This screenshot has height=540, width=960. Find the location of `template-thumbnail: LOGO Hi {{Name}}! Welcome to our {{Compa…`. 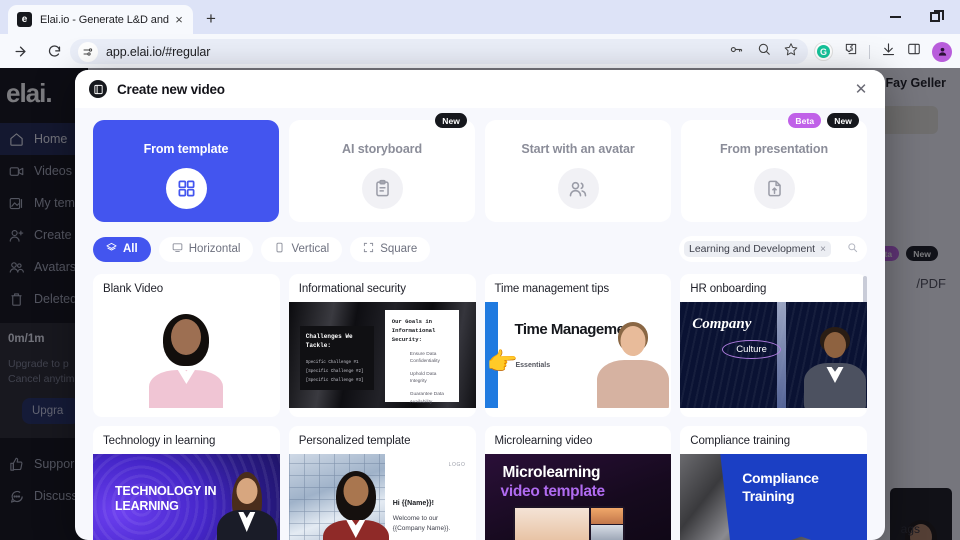

template-thumbnail: LOGO Hi {{Name}}! Welcome to our {{Compa… is located at coordinates (382, 497).